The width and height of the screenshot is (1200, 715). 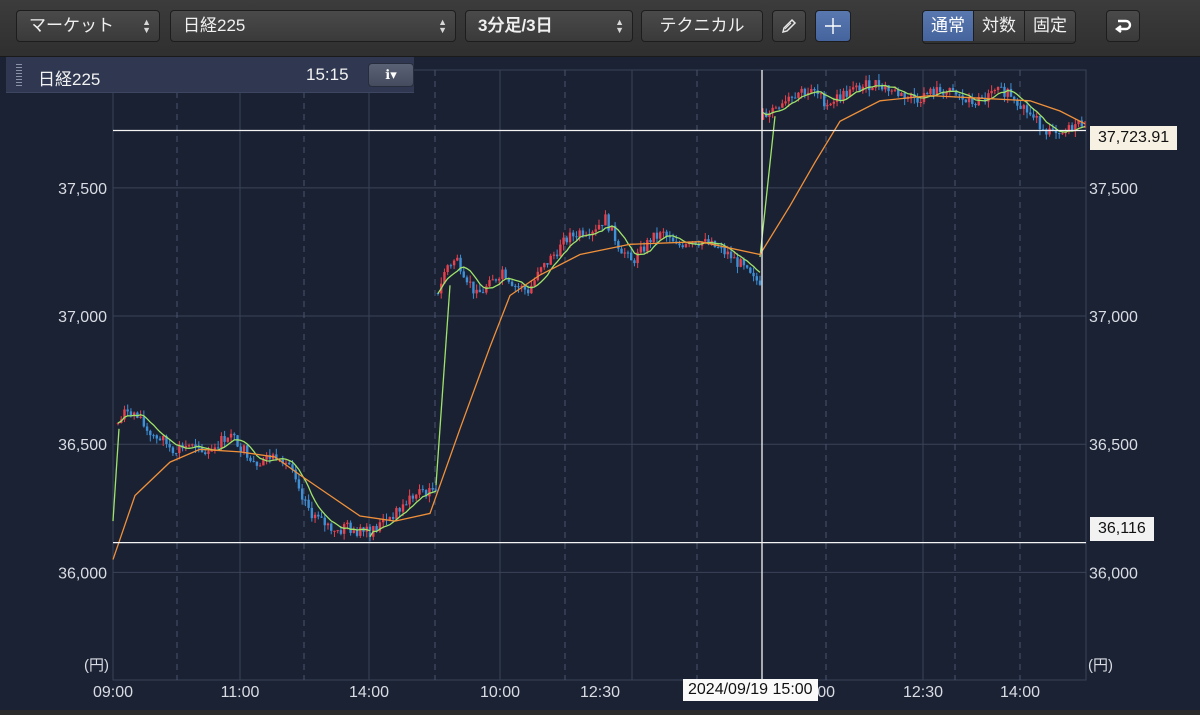 What do you see at coordinates (1123, 26) in the screenshot?
I see `undo-button` at bounding box center [1123, 26].